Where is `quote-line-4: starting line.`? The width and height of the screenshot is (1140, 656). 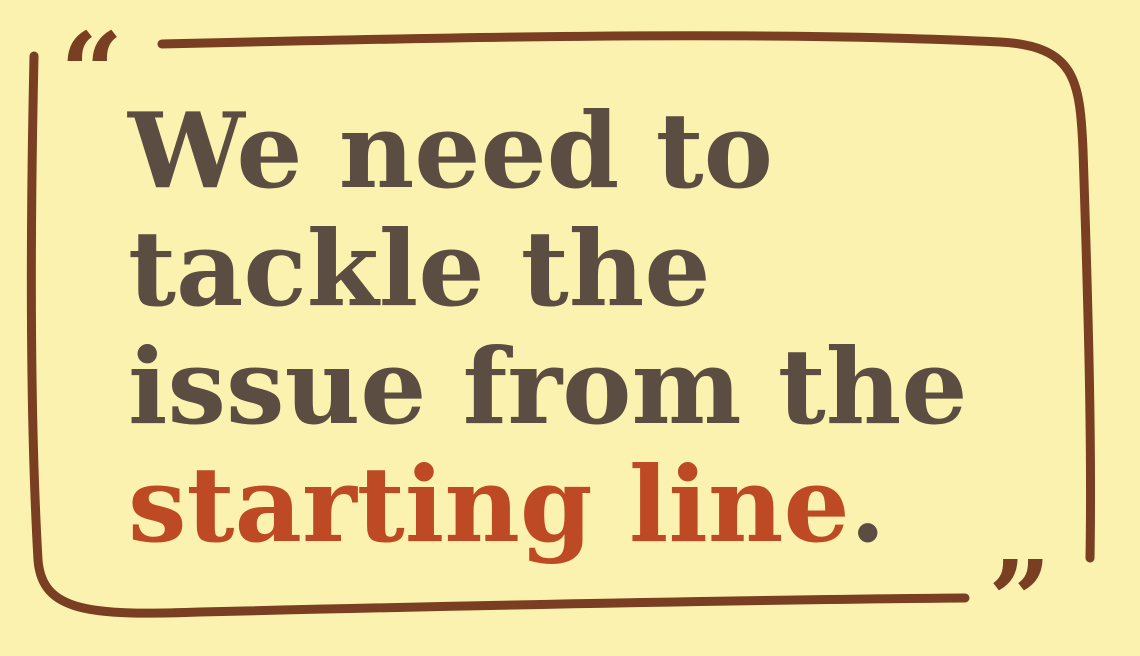
quote-line-4: starting line. is located at coordinates (548, 505).